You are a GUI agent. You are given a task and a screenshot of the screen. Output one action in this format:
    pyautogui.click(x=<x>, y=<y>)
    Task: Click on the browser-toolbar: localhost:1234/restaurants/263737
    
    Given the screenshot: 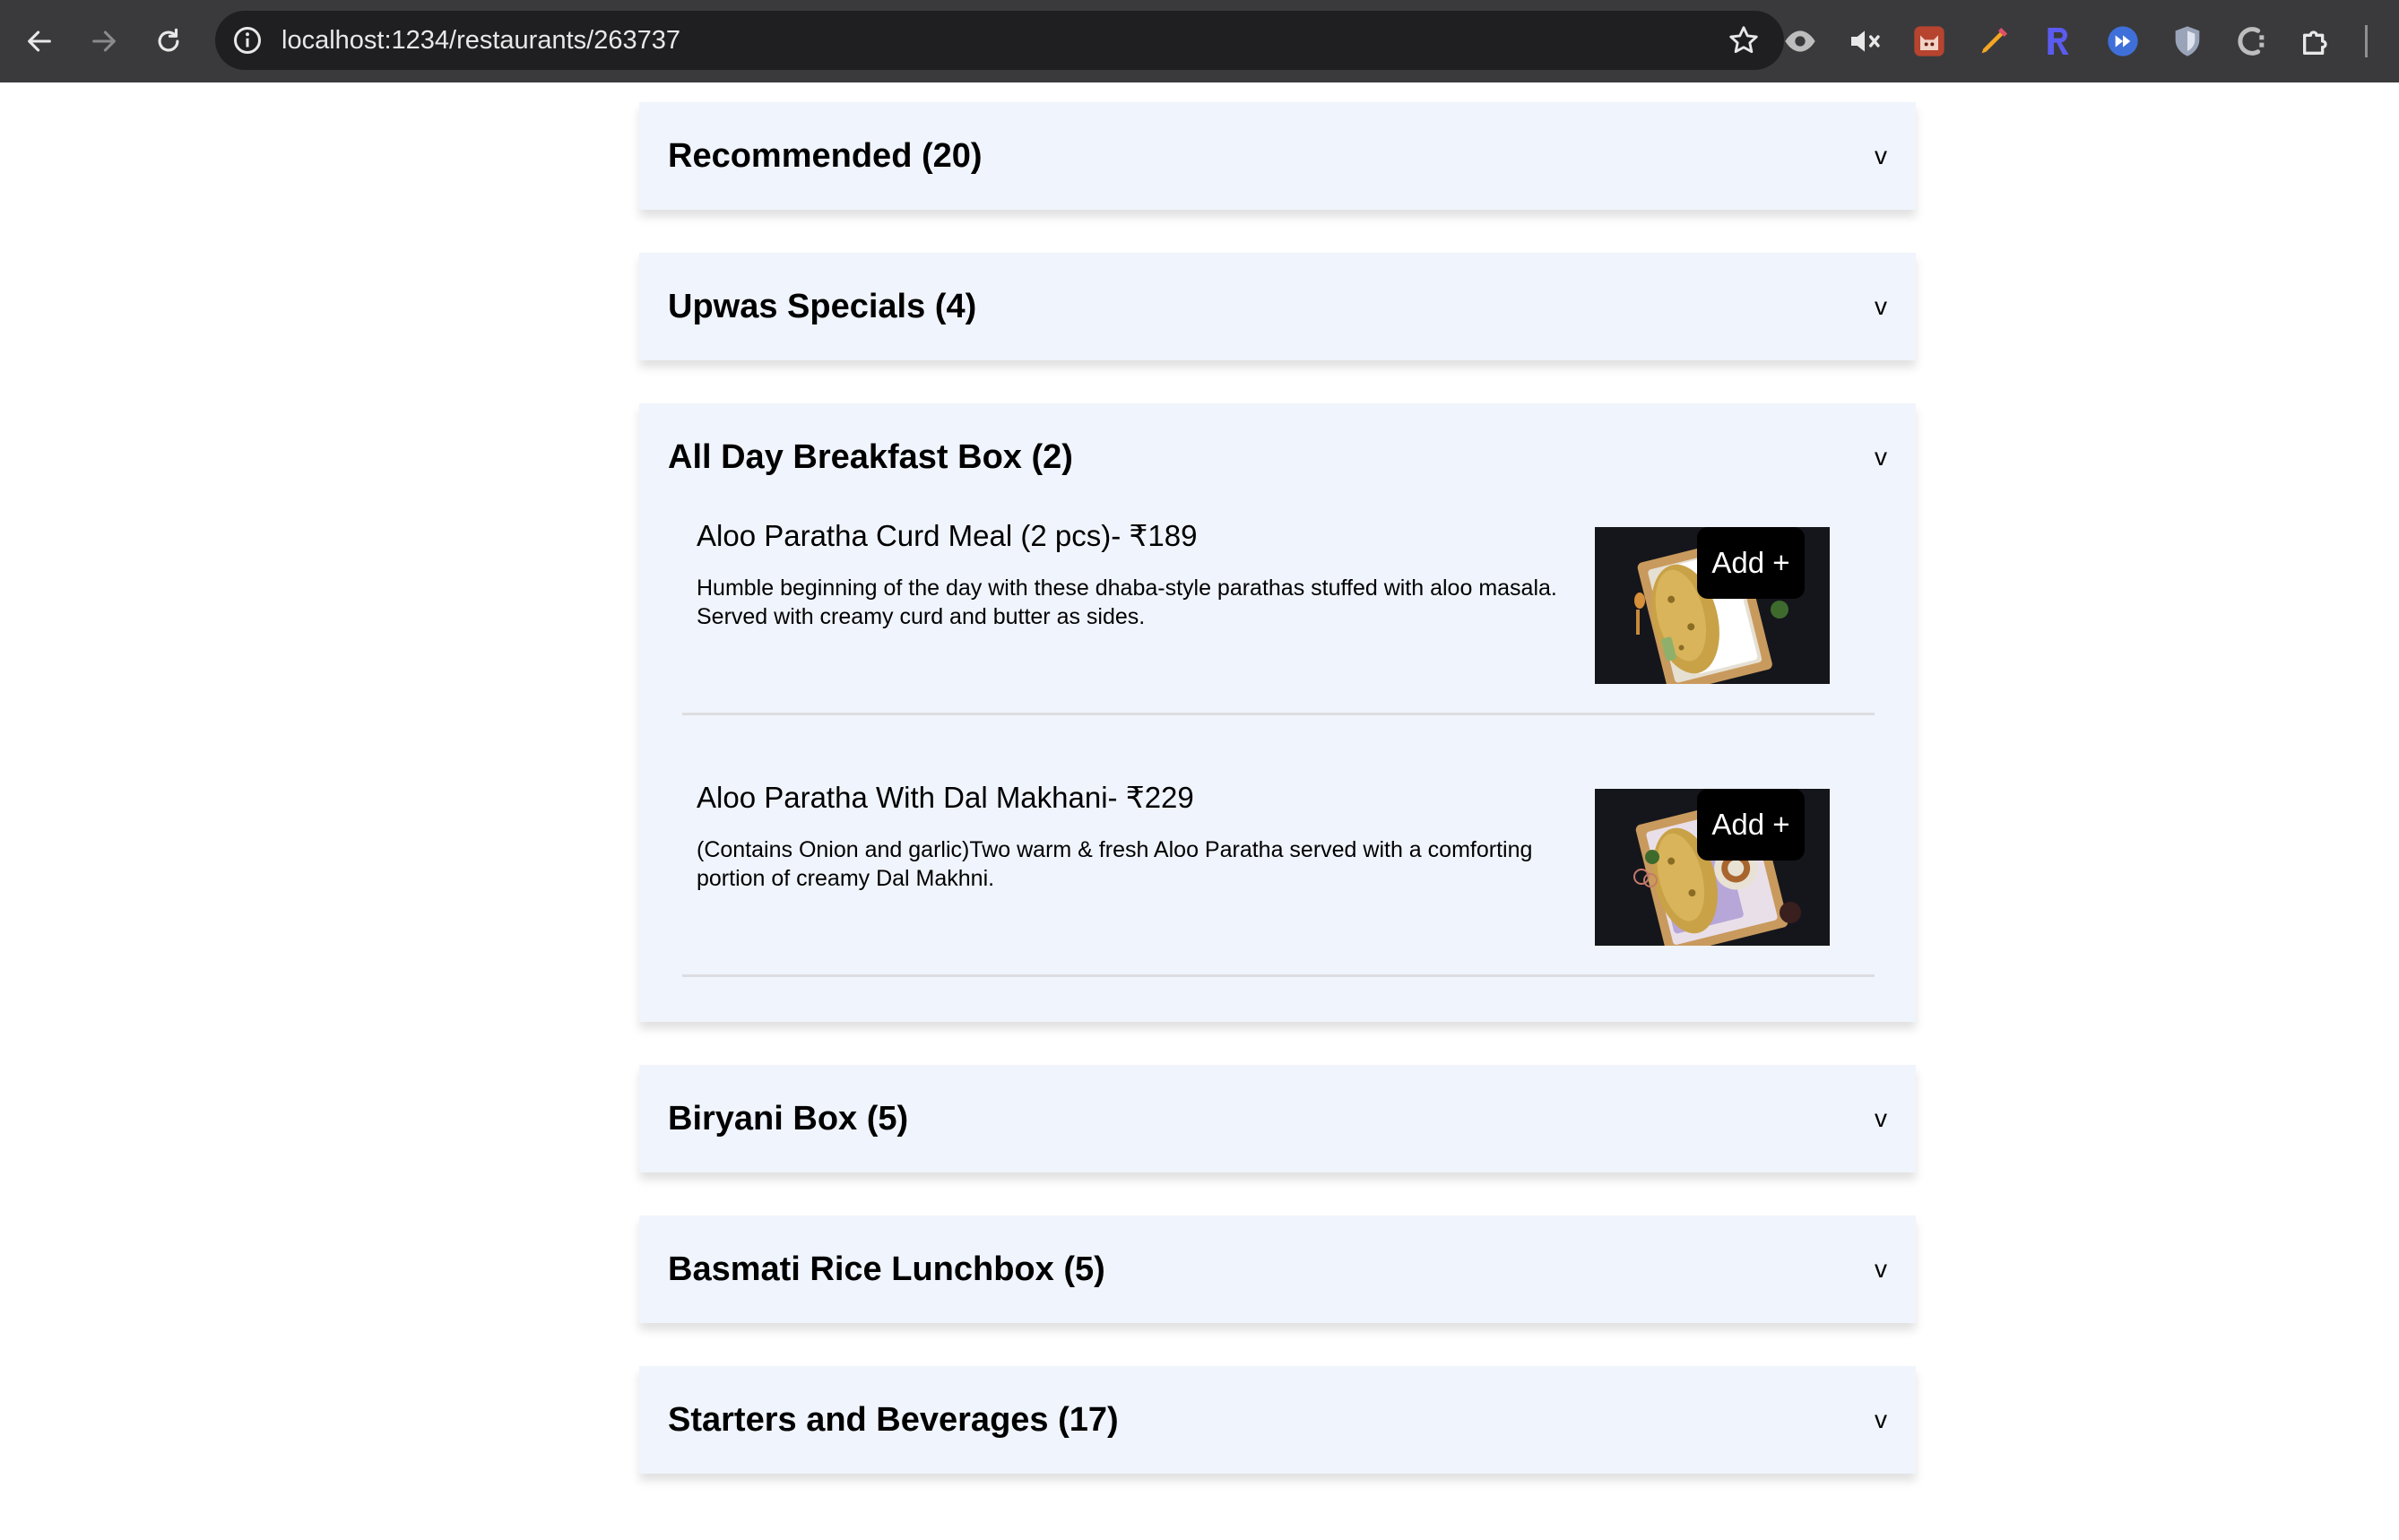 What is the action you would take?
    pyautogui.click(x=1199, y=41)
    